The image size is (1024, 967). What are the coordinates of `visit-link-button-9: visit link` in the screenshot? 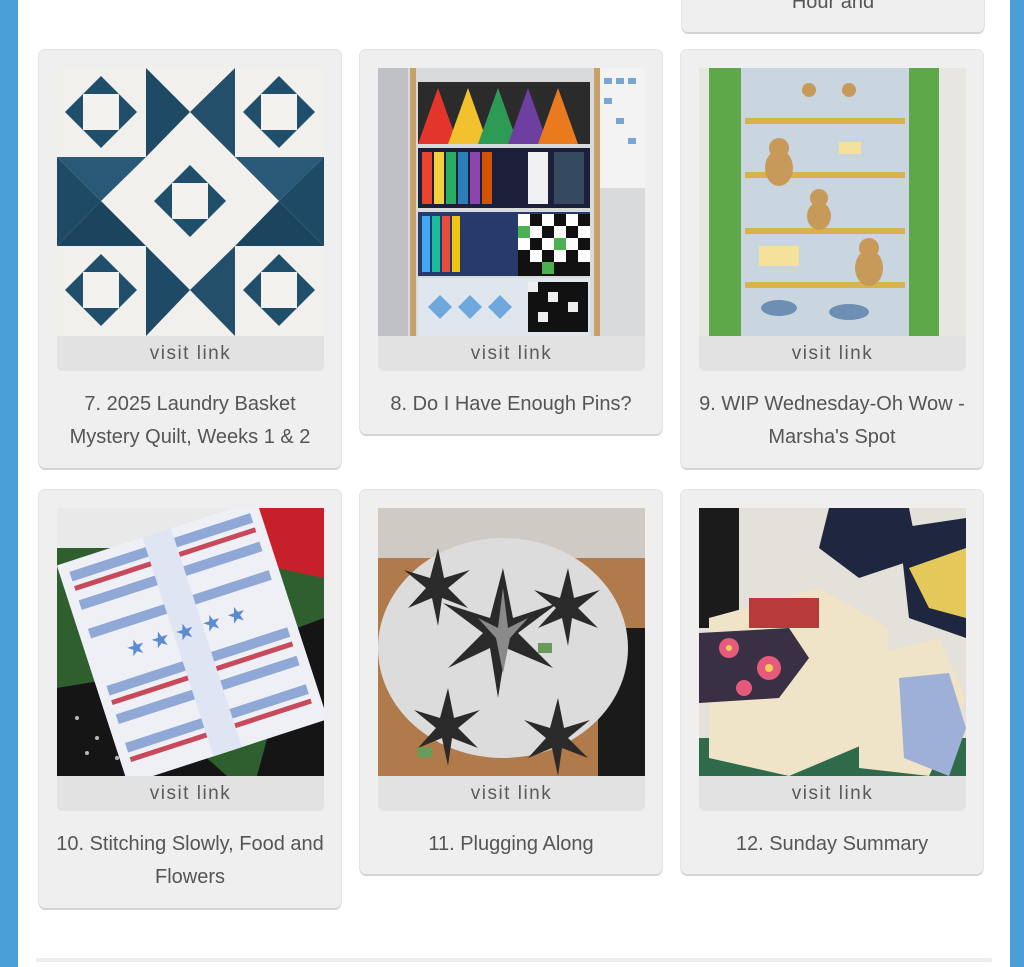 It's located at (832, 353).